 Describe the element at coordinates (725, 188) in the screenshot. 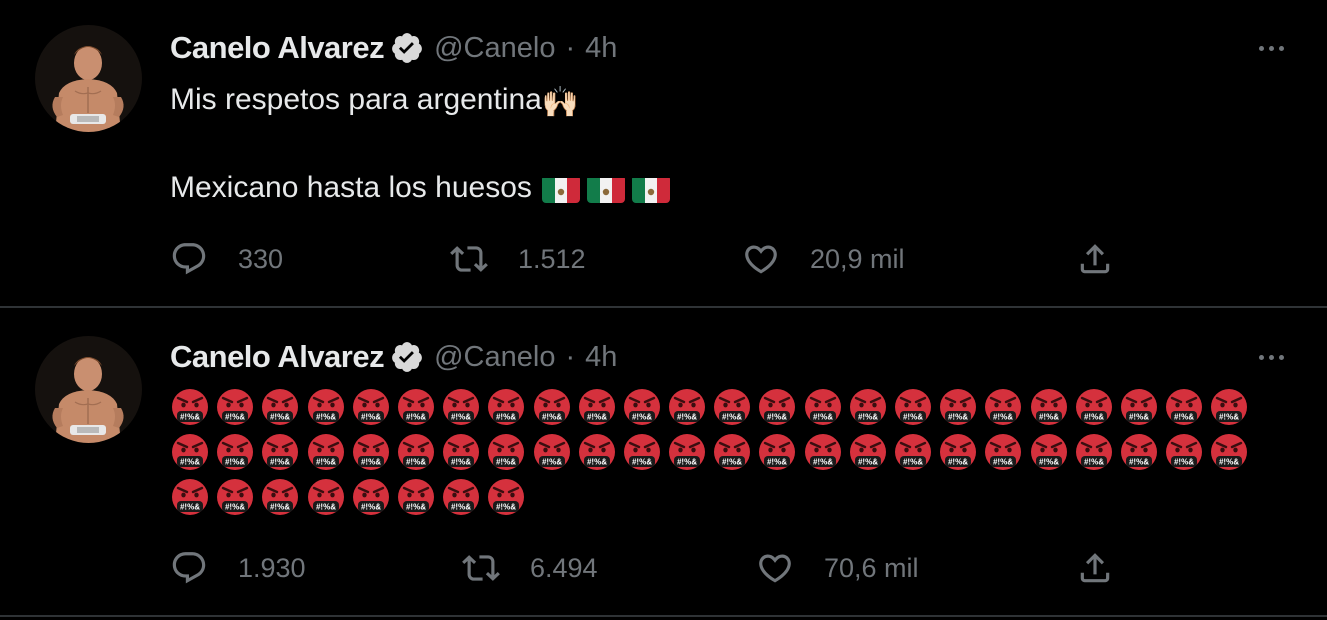

I see `tweet-text-line: Mexicano hasta los huesos` at that location.